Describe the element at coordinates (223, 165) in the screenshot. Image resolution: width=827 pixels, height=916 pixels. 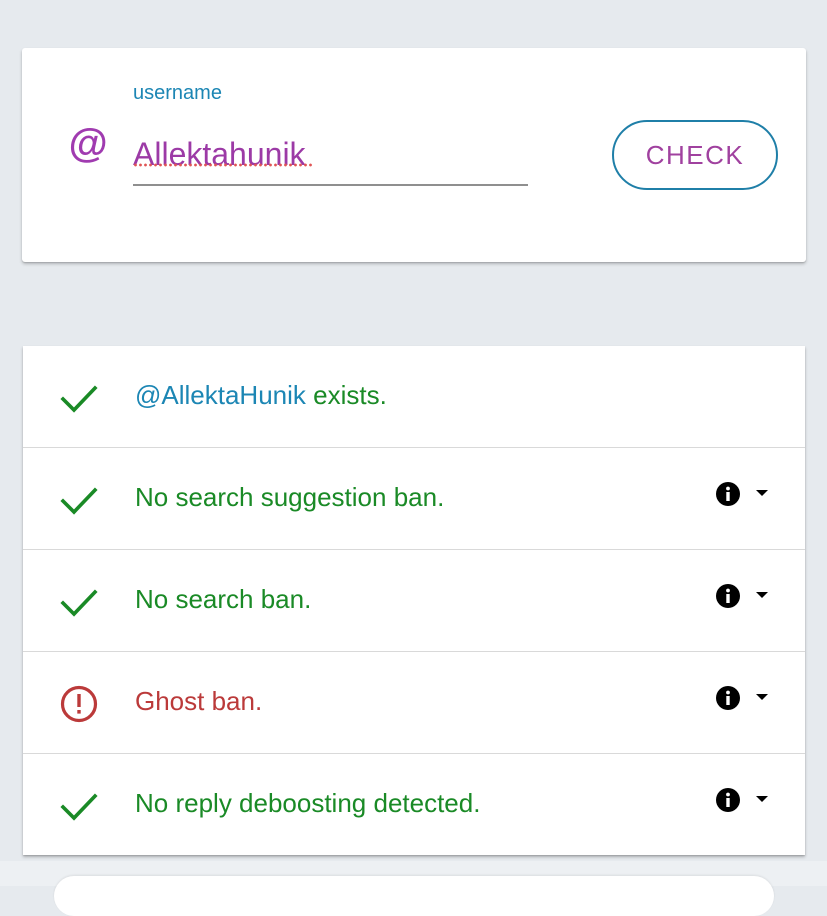
I see `spellcheck-underline` at that location.